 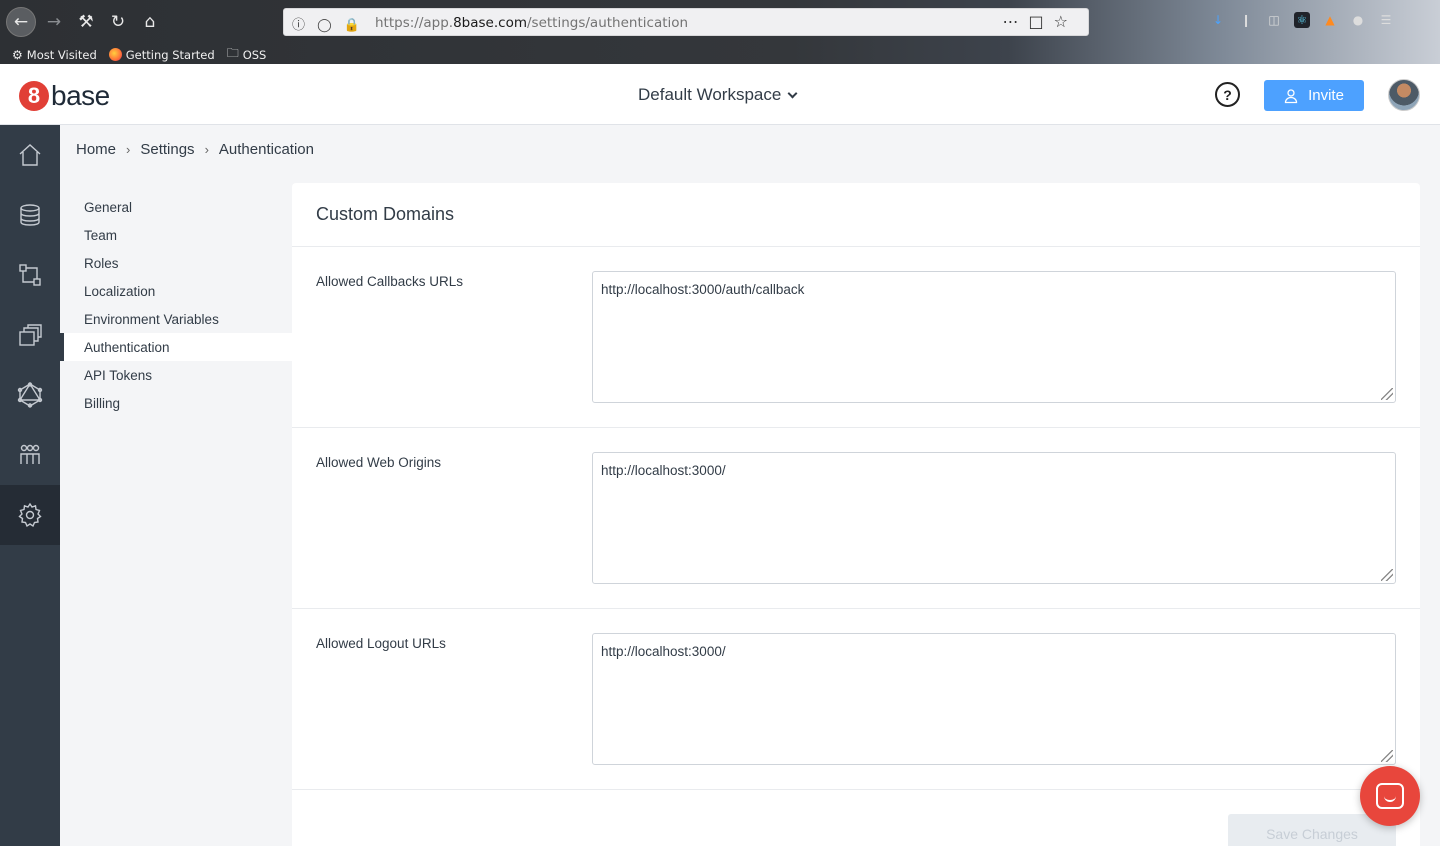 What do you see at coordinates (176, 235) in the screenshot?
I see `settings-nav-team: Team` at bounding box center [176, 235].